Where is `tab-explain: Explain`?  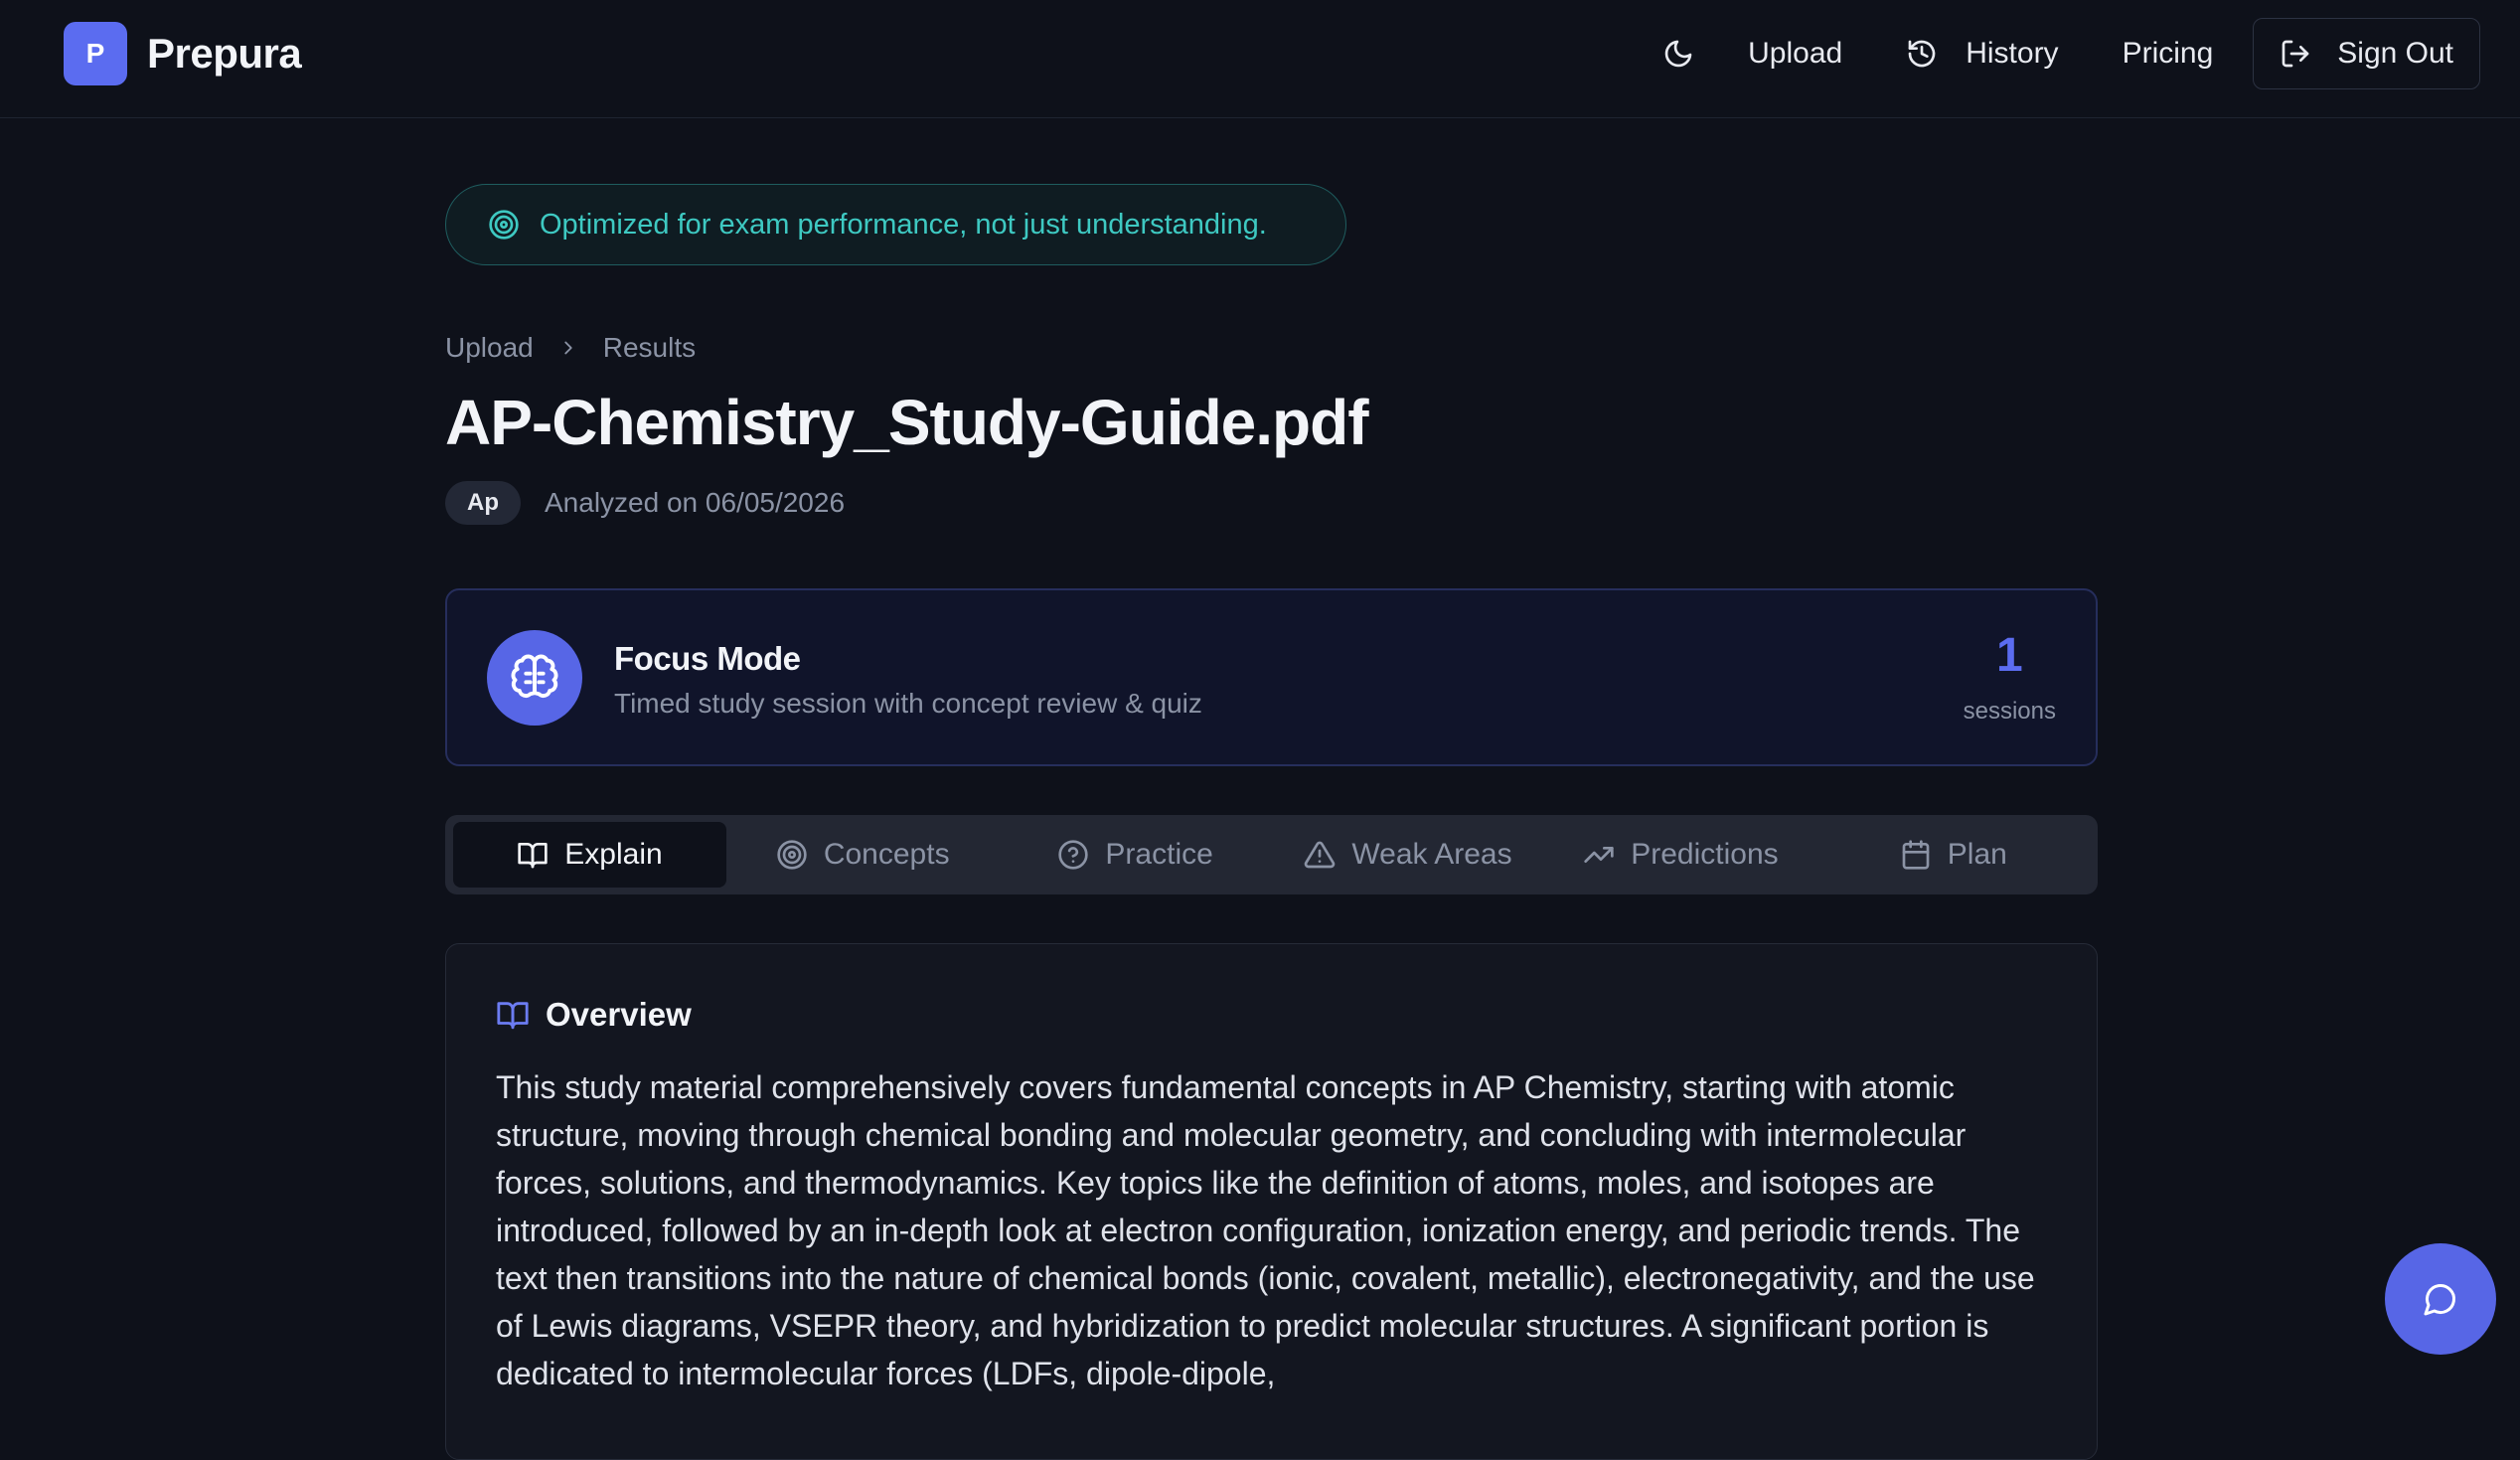
tab-explain: Explain is located at coordinates (589, 855).